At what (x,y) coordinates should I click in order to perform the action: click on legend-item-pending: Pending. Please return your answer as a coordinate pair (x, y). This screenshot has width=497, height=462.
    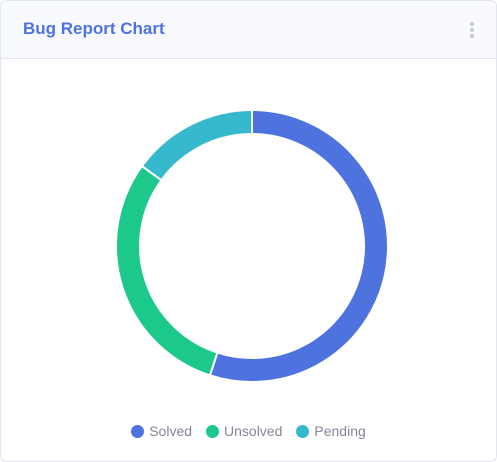
    Looking at the image, I should click on (331, 431).